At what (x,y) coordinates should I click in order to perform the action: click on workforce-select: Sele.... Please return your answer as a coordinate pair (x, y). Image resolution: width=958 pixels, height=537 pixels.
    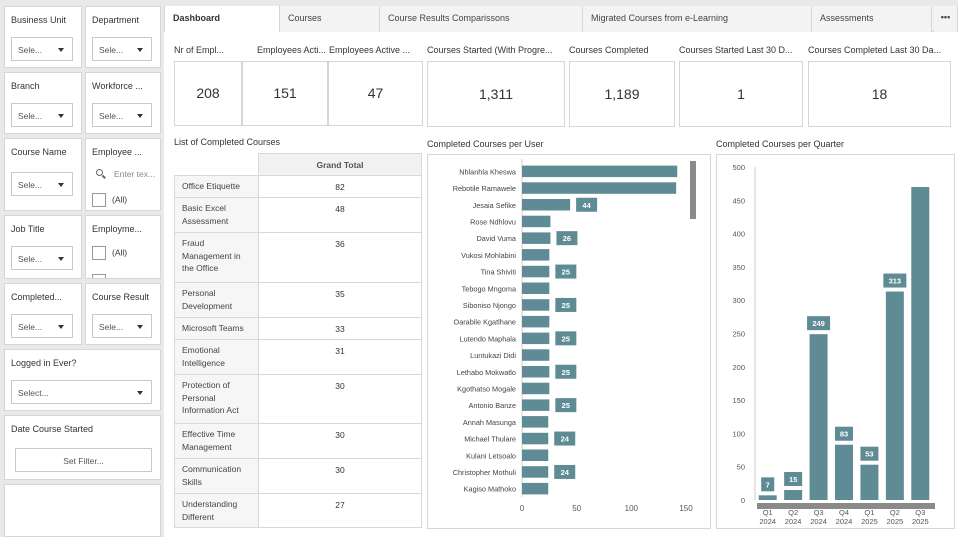
    Looking at the image, I should click on (122, 115).